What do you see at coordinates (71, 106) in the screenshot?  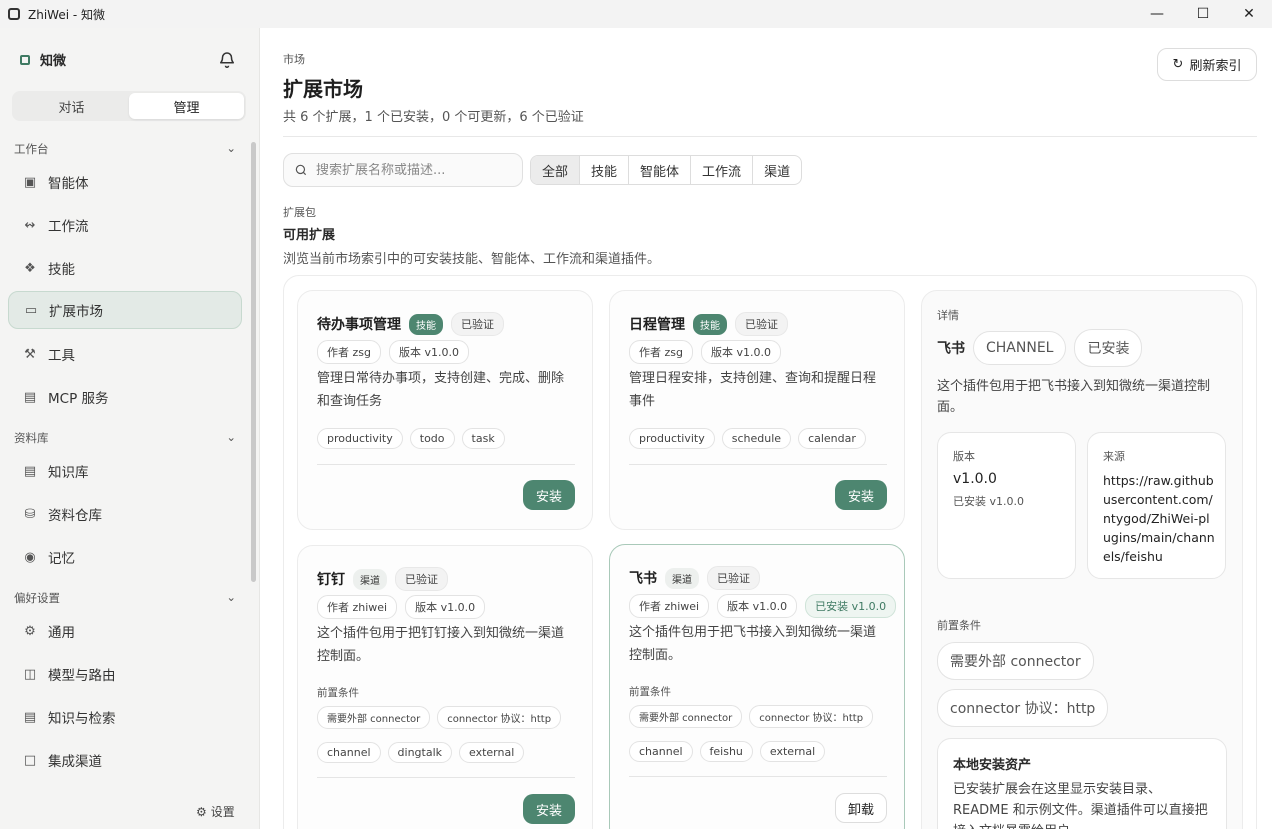 I see `tab-chat: 对话` at bounding box center [71, 106].